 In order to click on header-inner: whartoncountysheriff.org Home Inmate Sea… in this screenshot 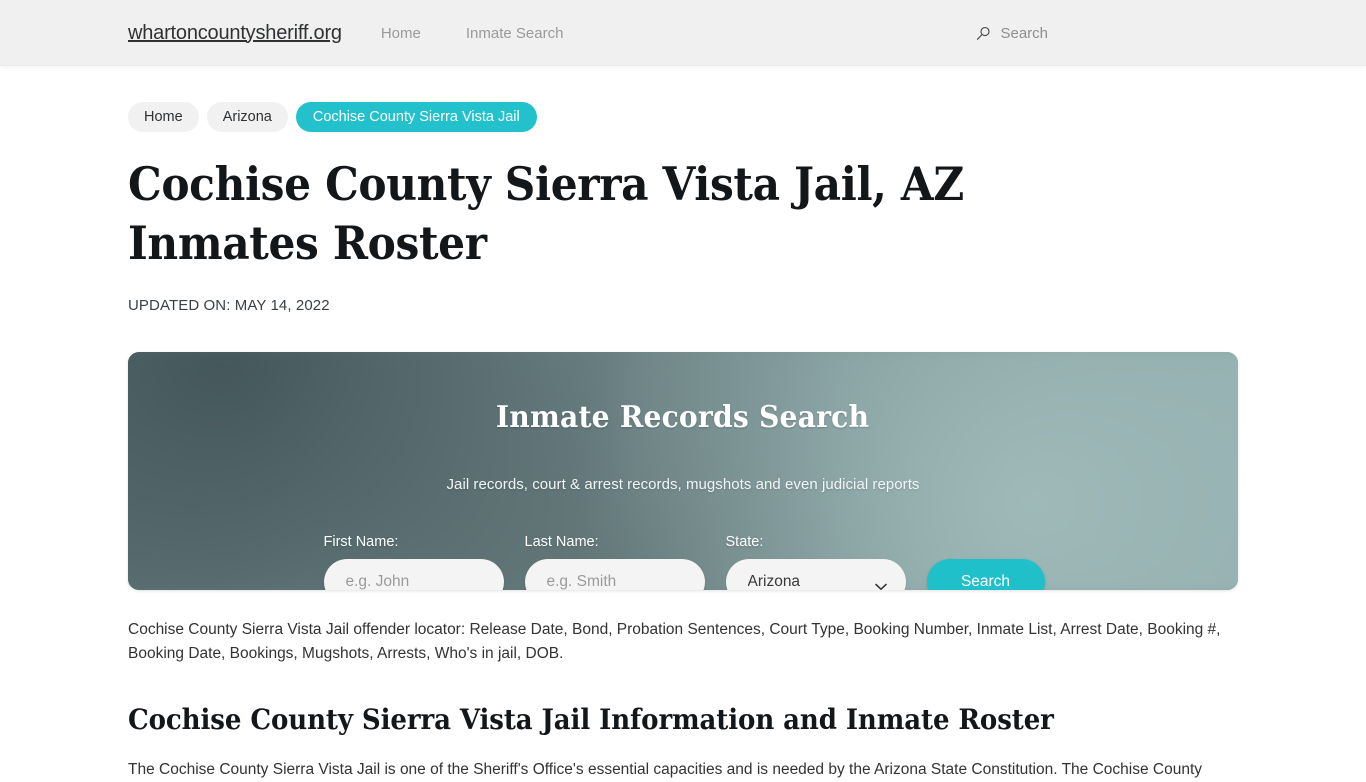, I will do `click(683, 33)`.